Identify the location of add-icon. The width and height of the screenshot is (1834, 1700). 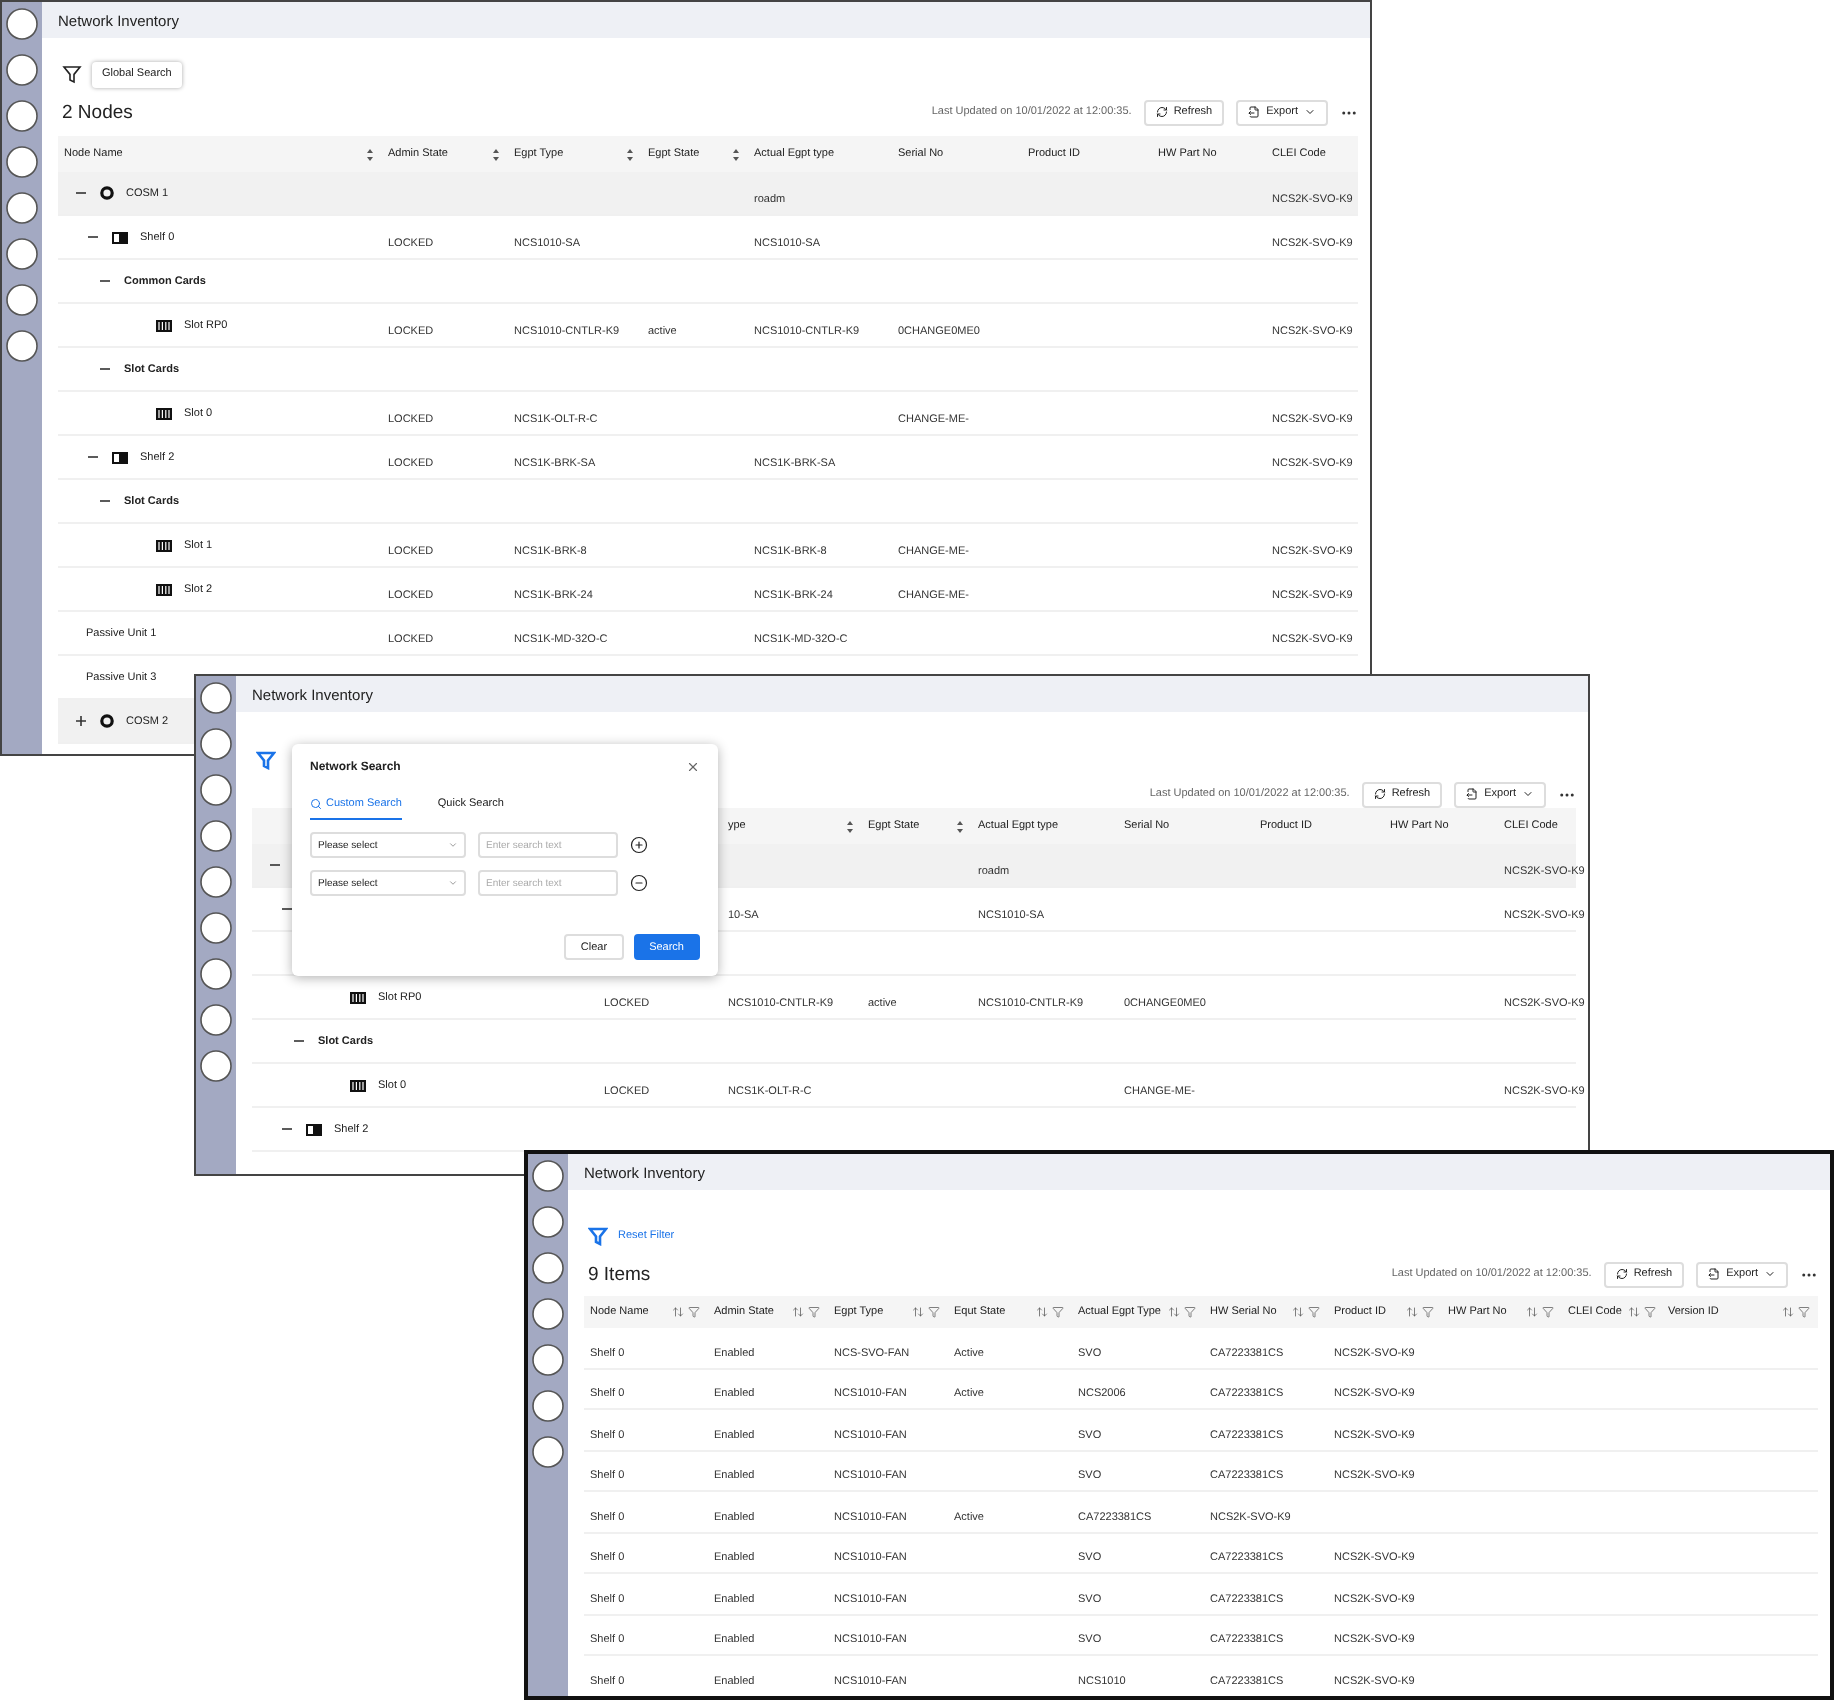
(639, 845).